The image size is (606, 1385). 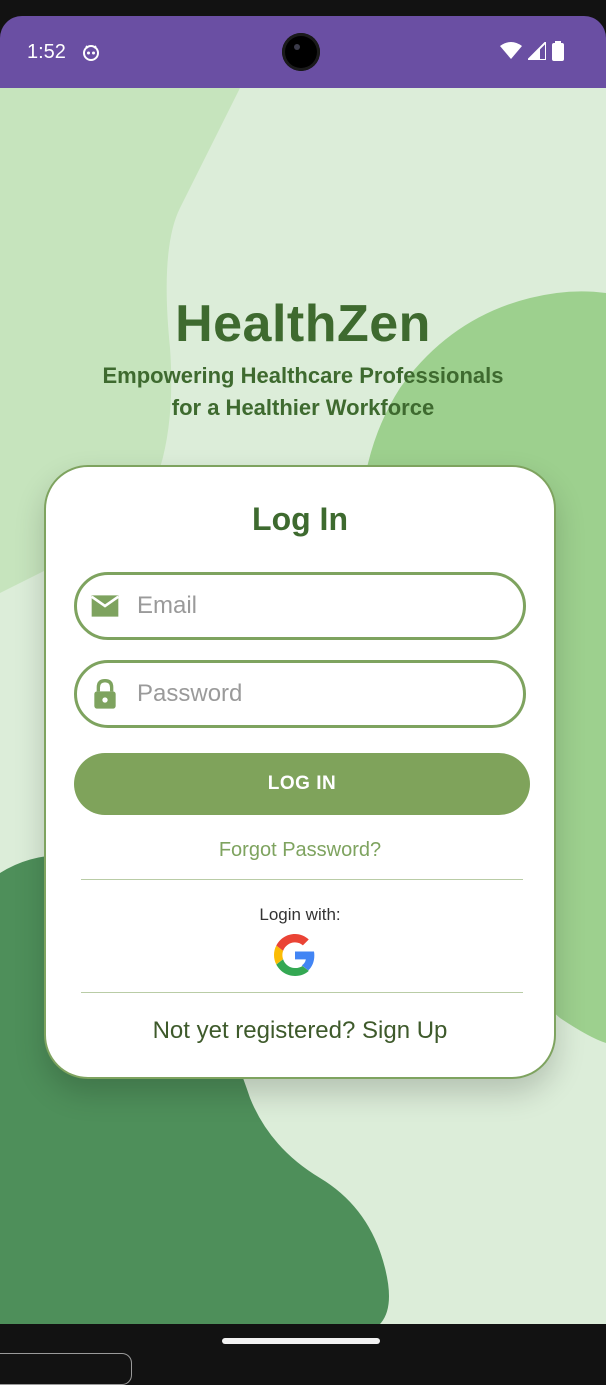 I want to click on wifi-icon, so click(x=511, y=50).